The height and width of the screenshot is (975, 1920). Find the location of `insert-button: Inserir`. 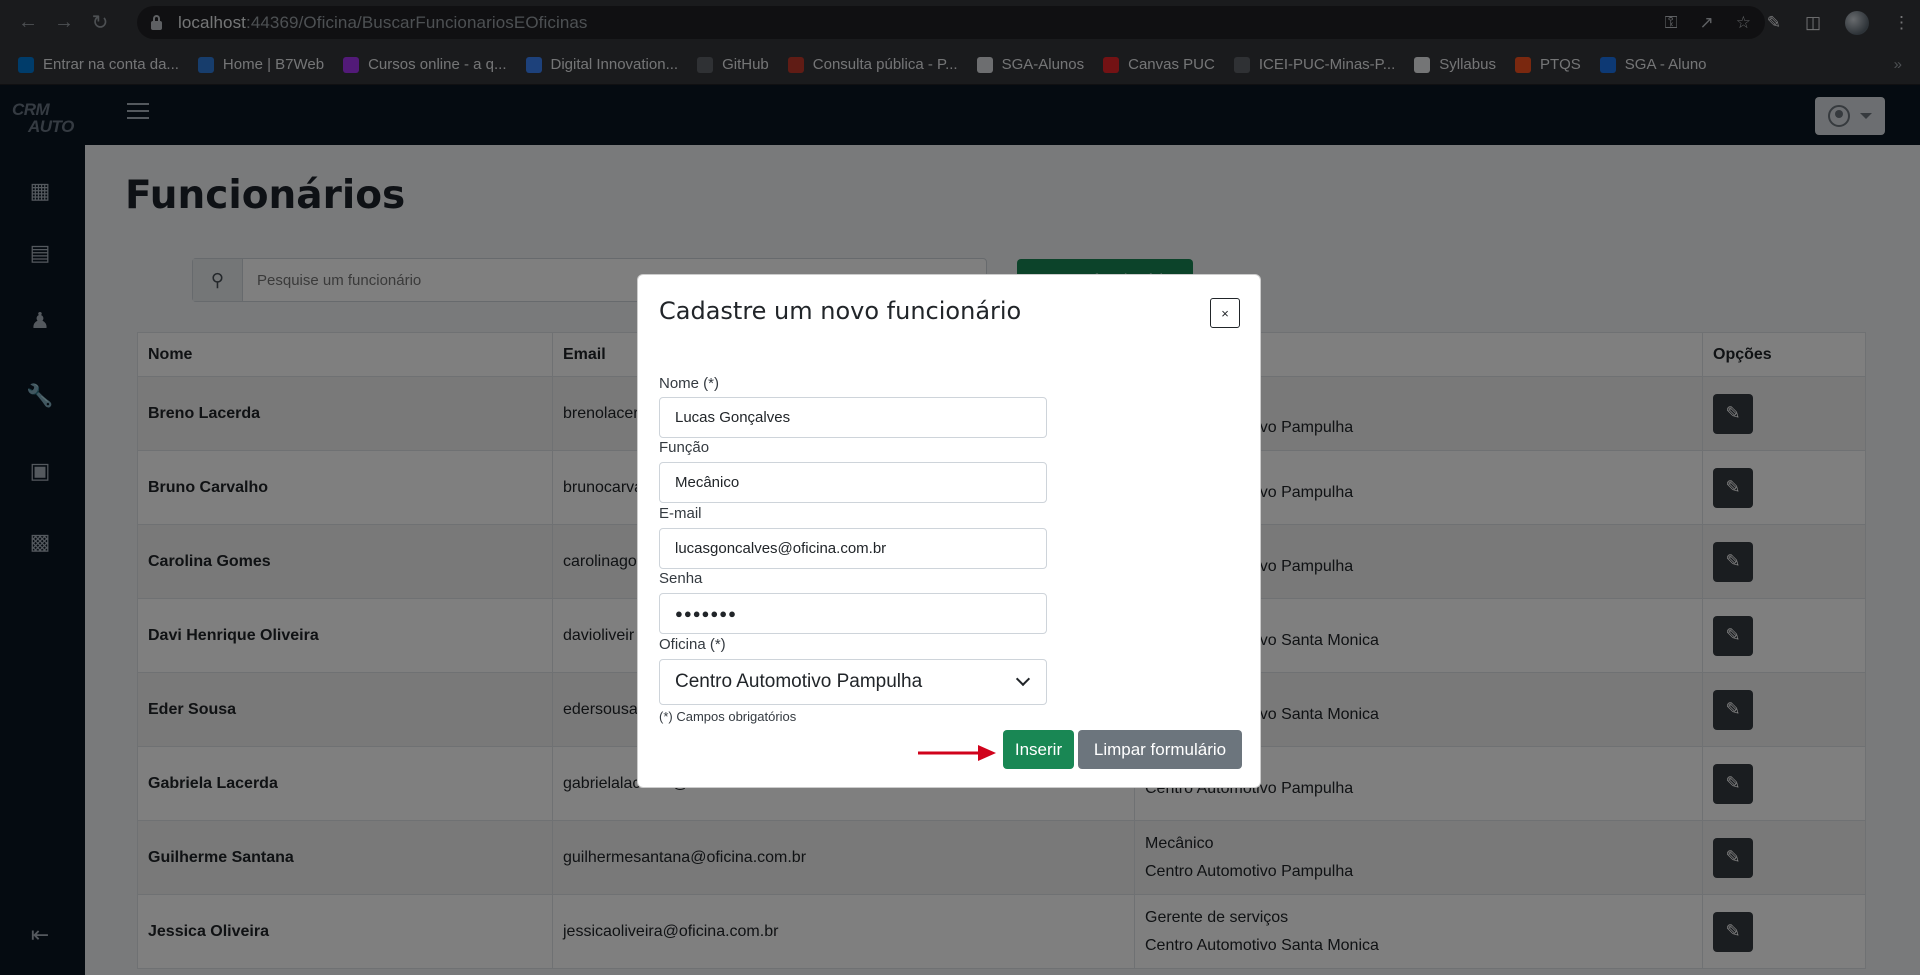

insert-button: Inserir is located at coordinates (1038, 749).